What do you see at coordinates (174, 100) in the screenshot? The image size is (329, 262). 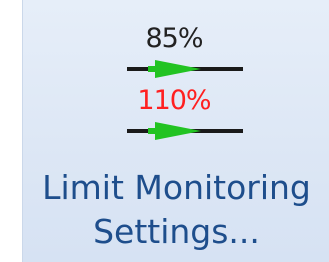 I see `limit-threshold-label: 110%` at bounding box center [174, 100].